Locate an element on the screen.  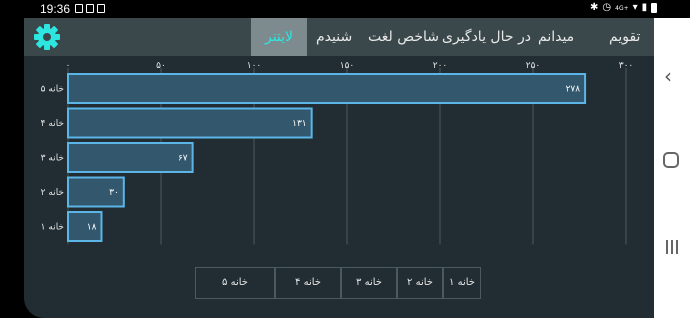
legend-item-box-4: خانه ۴ is located at coordinates (308, 283).